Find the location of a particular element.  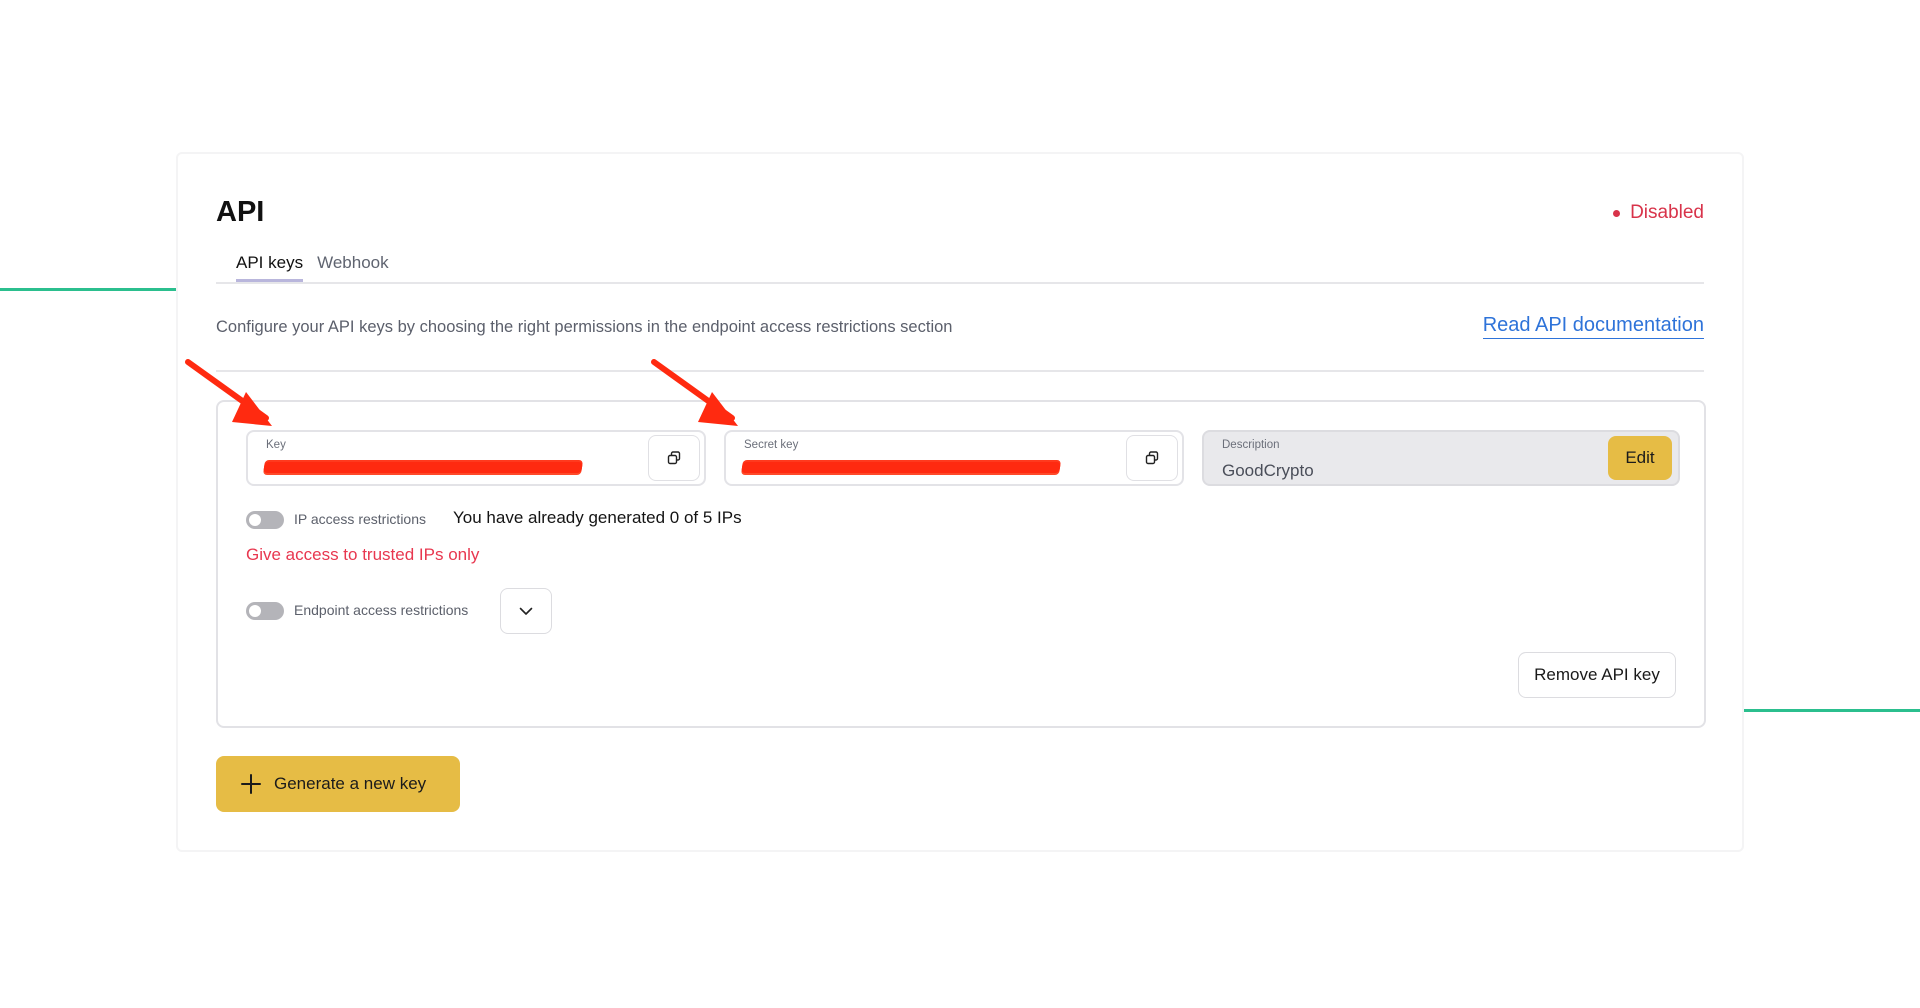

description-field-label: Description is located at coordinates (1251, 445).